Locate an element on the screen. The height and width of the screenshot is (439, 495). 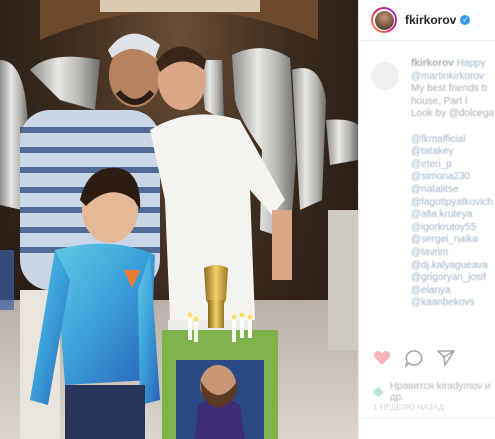
likes-row: Нравится kiradymov и др. is located at coordinates (434, 392).